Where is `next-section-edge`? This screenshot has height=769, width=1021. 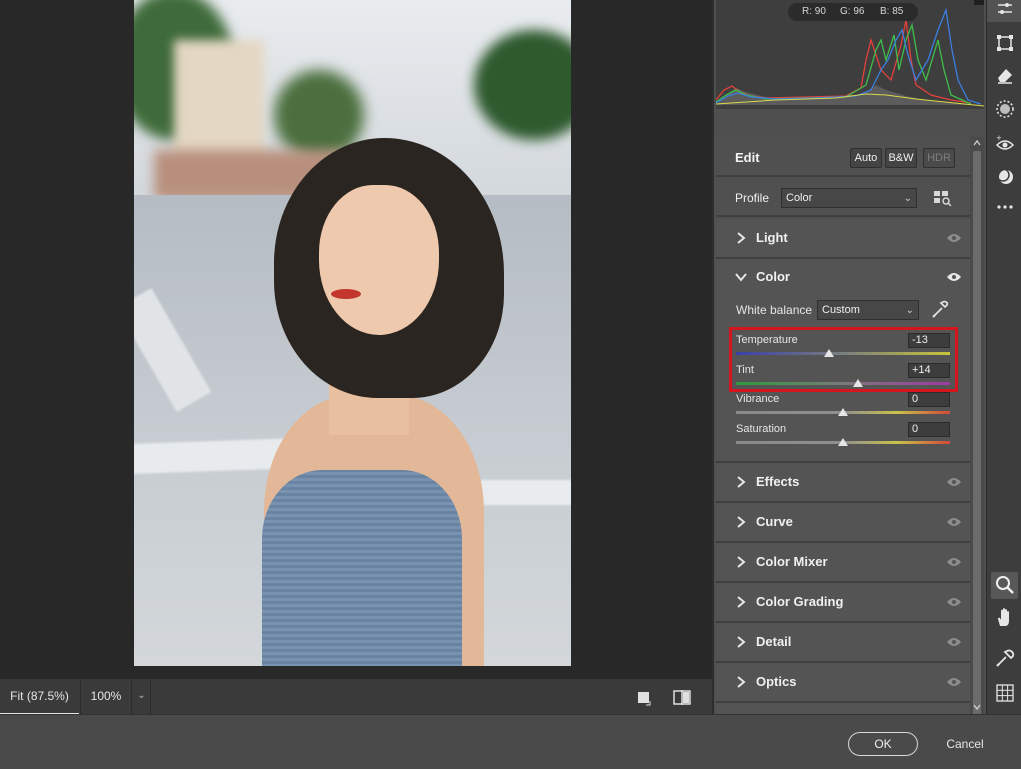
next-section-edge is located at coordinates (843, 708).